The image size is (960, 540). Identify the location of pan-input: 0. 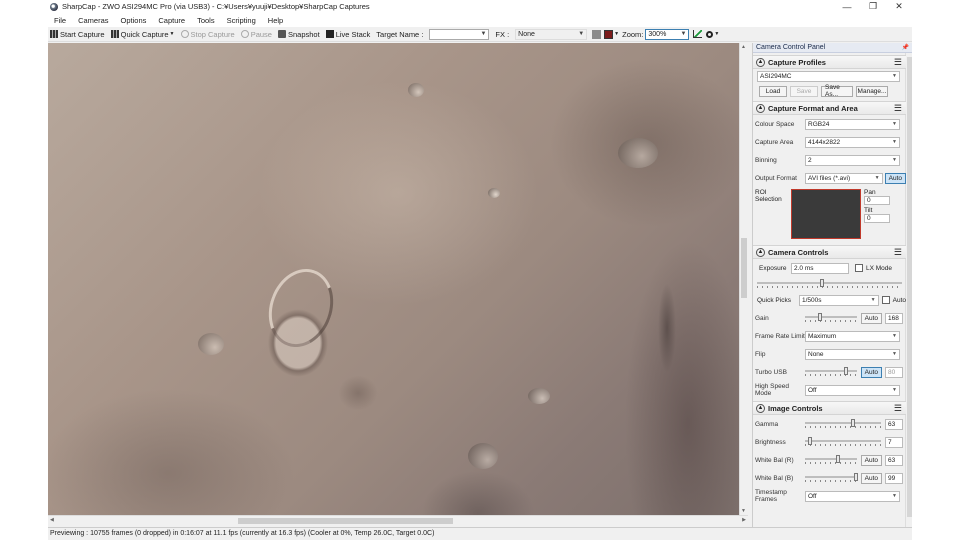
(877, 200).